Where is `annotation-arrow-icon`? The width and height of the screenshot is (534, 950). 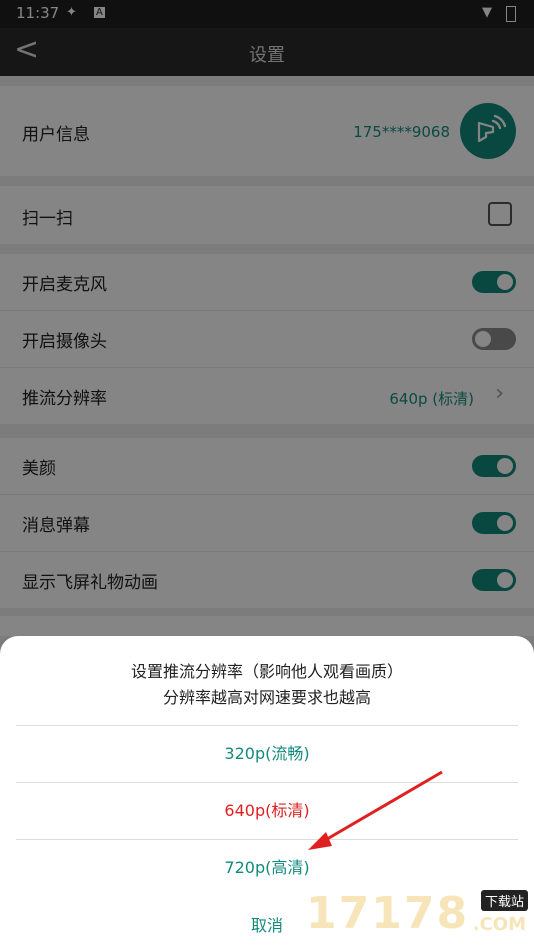
annotation-arrow-icon is located at coordinates (375, 810).